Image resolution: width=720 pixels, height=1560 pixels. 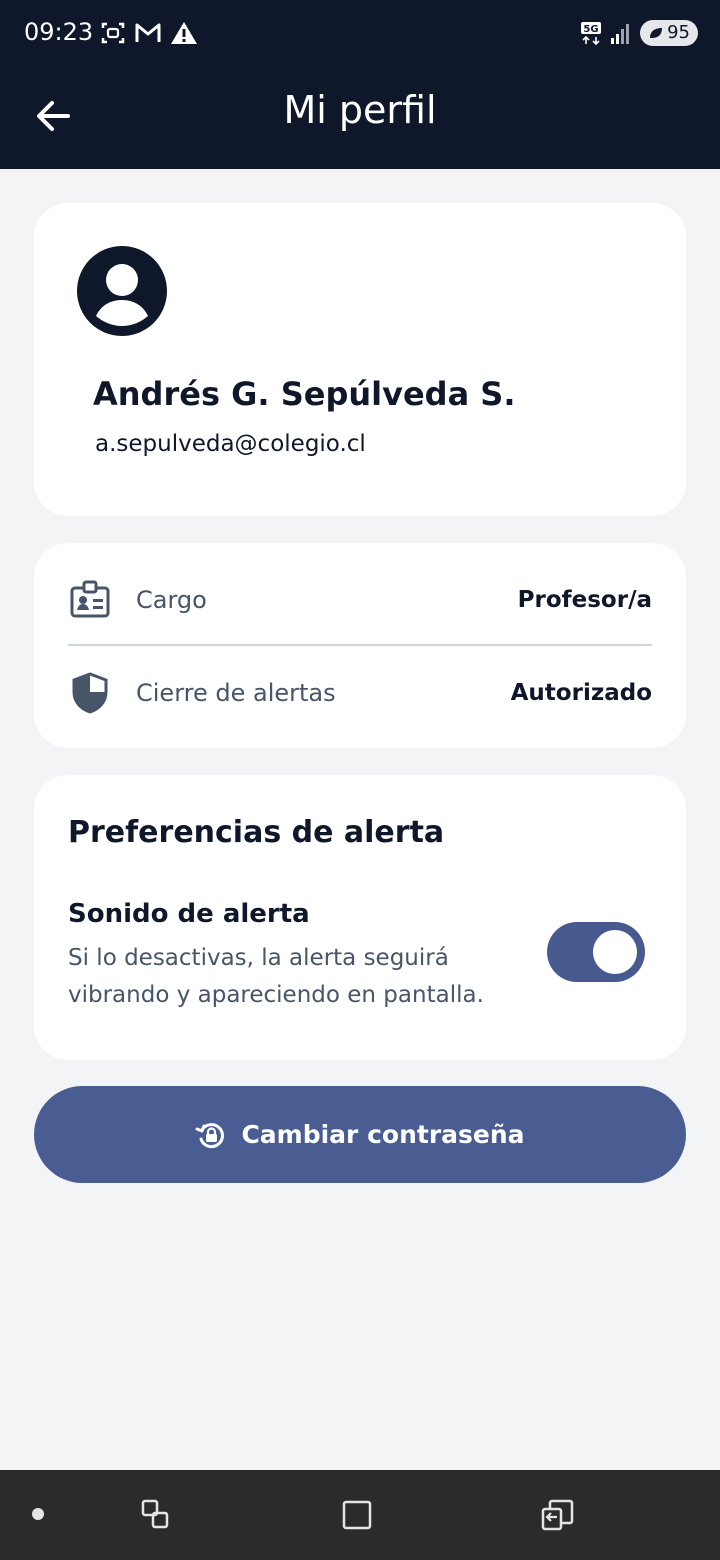 I want to click on status-right-icons: 5G 95, so click(x=639, y=33).